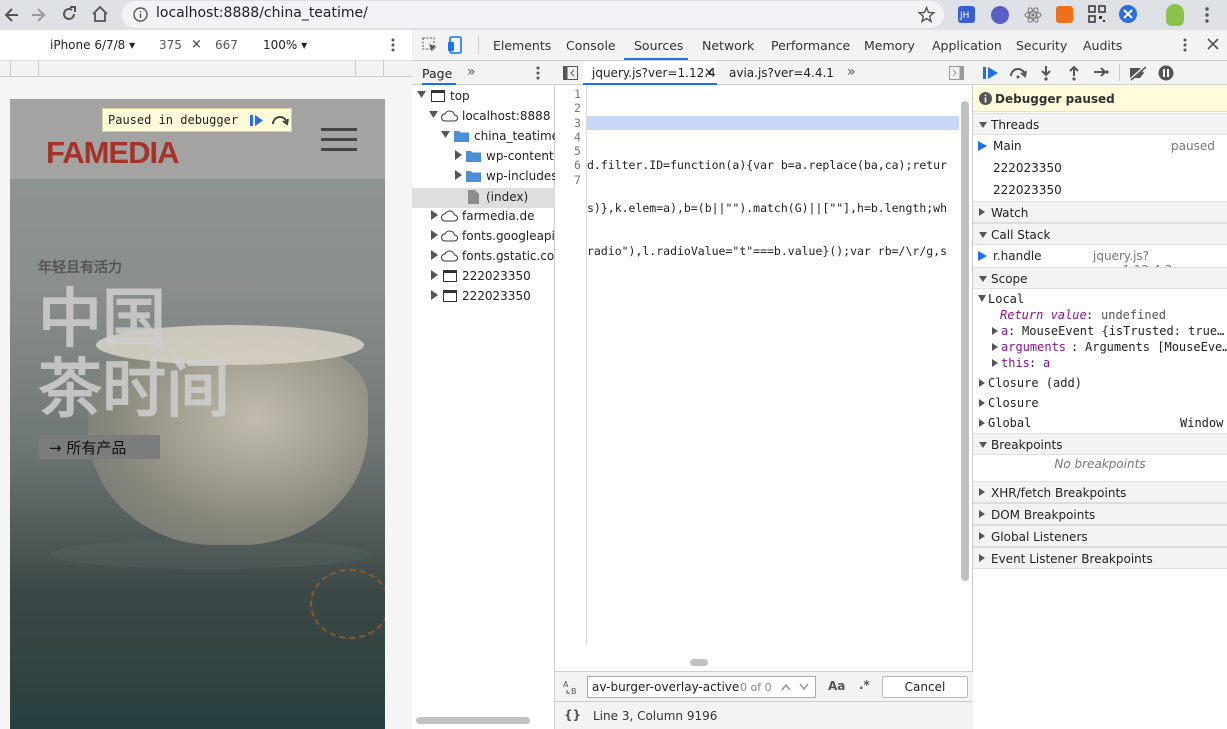 The height and width of the screenshot is (729, 1227). What do you see at coordinates (864, 685) in the screenshot?
I see `regex-button: .*` at bounding box center [864, 685].